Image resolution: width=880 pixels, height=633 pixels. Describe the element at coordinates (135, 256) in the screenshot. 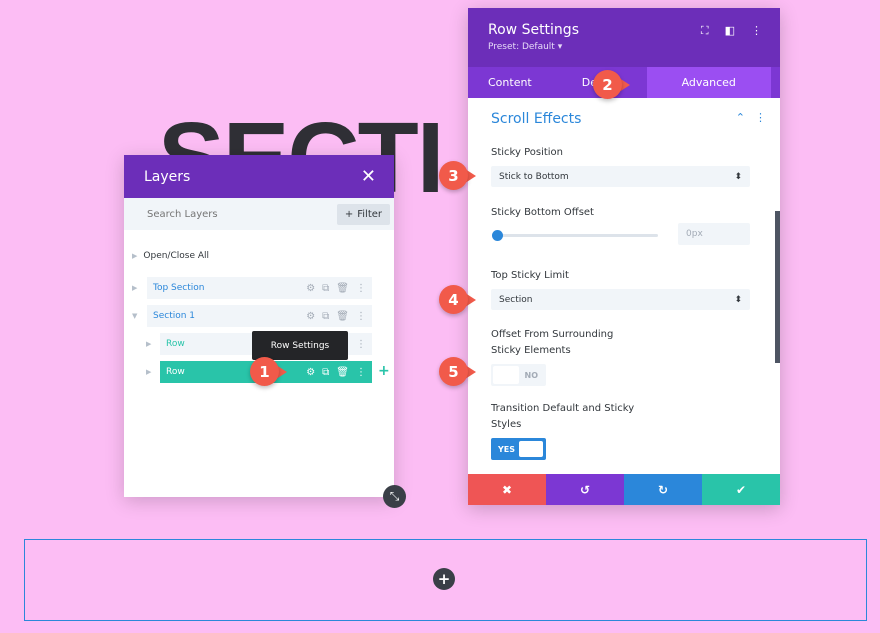

I see `triangle-right-icon: ▶` at that location.